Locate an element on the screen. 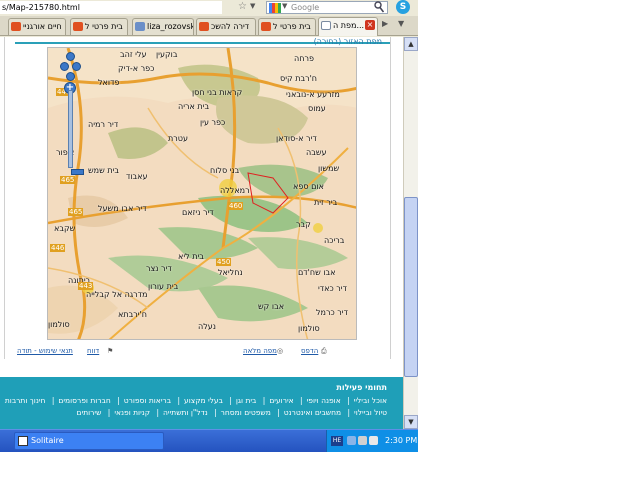 This screenshot has height=480, width=640. pan-up-icon is located at coordinates (70, 56).